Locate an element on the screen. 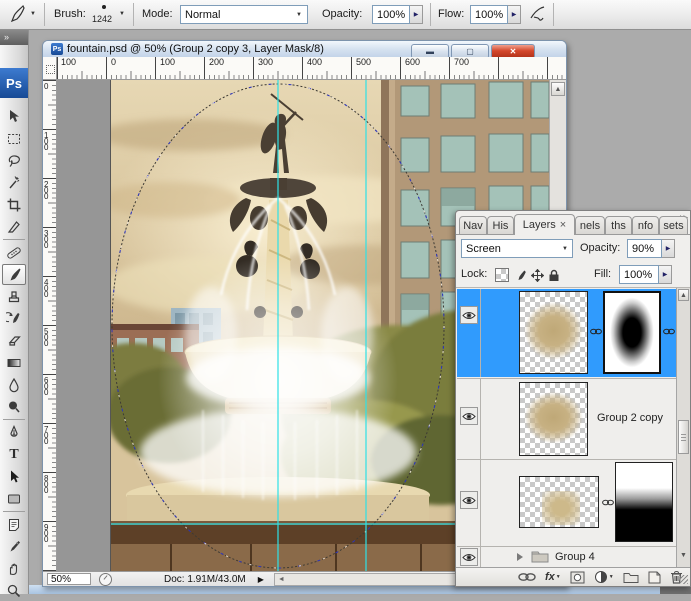 The image size is (691, 601). layer-style-icon: fx ▼ is located at coordinates (553, 577).